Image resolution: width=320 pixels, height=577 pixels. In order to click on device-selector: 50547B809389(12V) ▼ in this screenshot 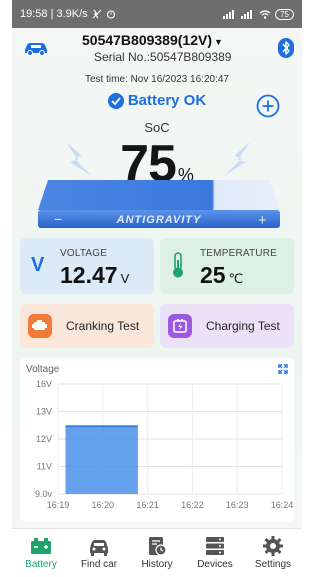, I will do `click(152, 40)`.